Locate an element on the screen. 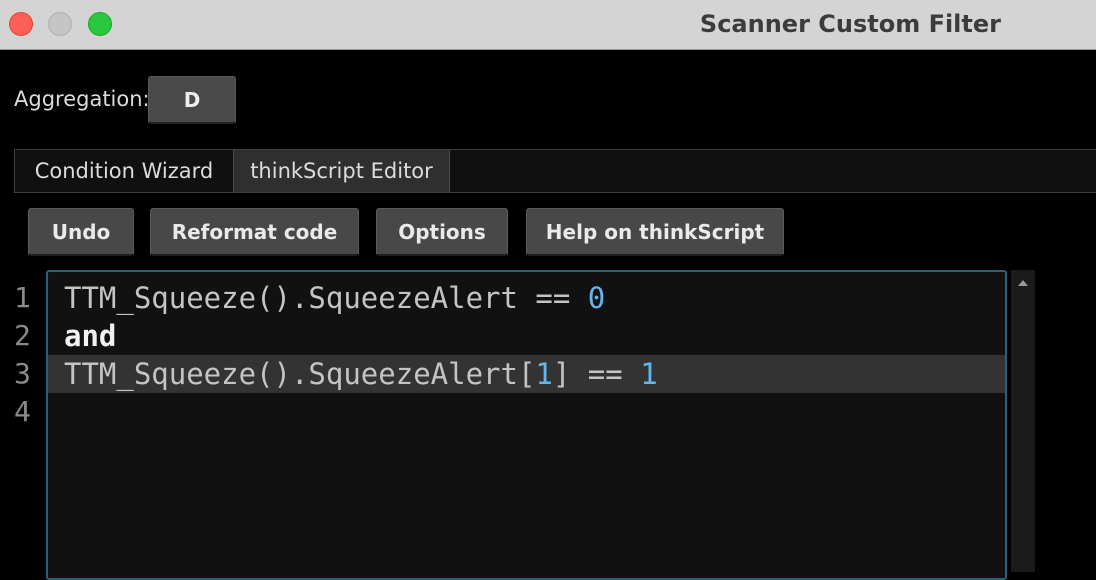  code-number: 0 is located at coordinates (596, 298).